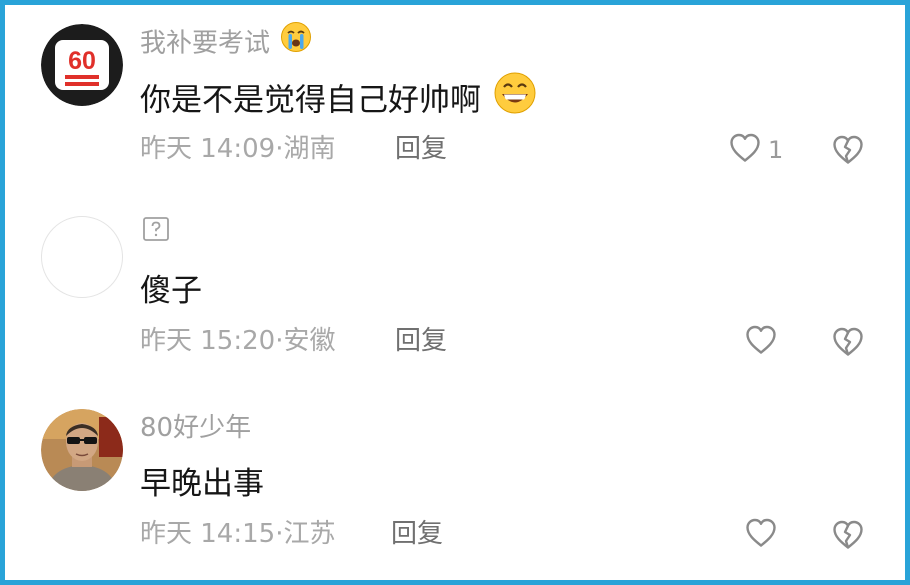 The width and height of the screenshot is (910, 585). I want to click on avatar: 60, so click(82, 65).